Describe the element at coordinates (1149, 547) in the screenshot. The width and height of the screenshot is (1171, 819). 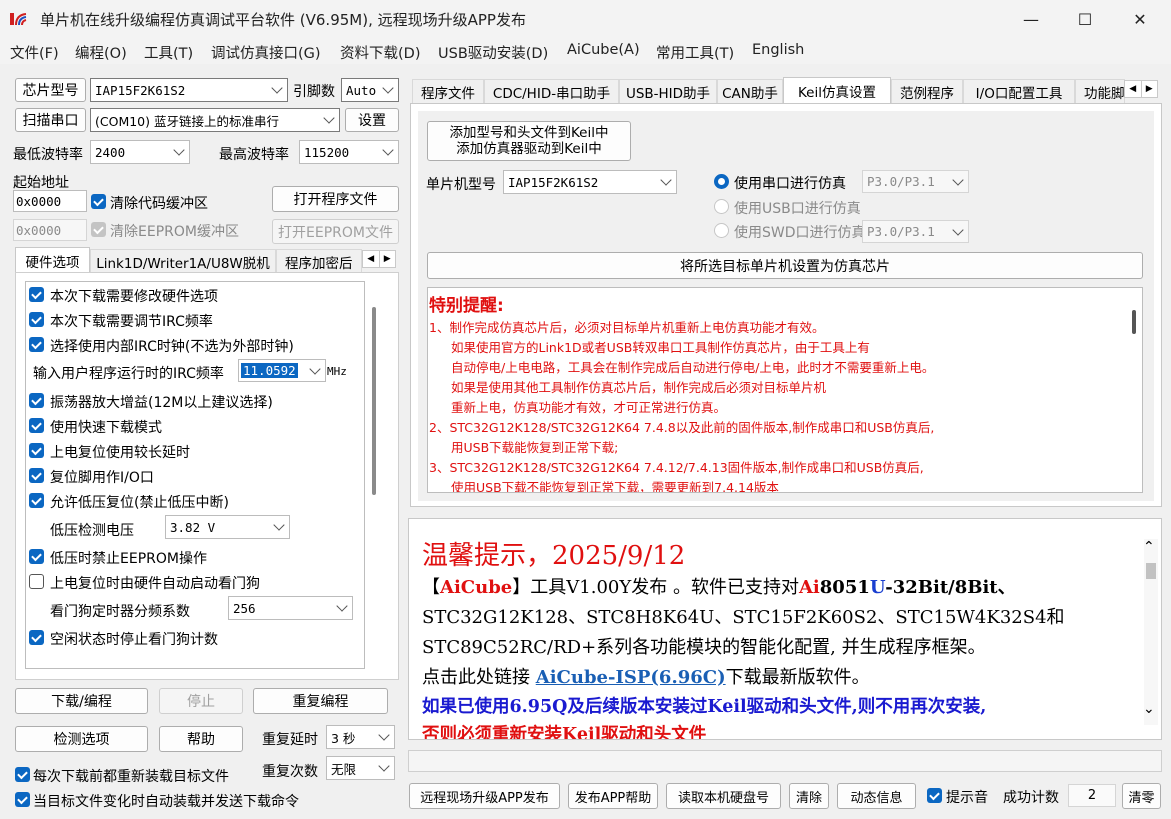
I see `chevron-up-icon: ⌃` at that location.